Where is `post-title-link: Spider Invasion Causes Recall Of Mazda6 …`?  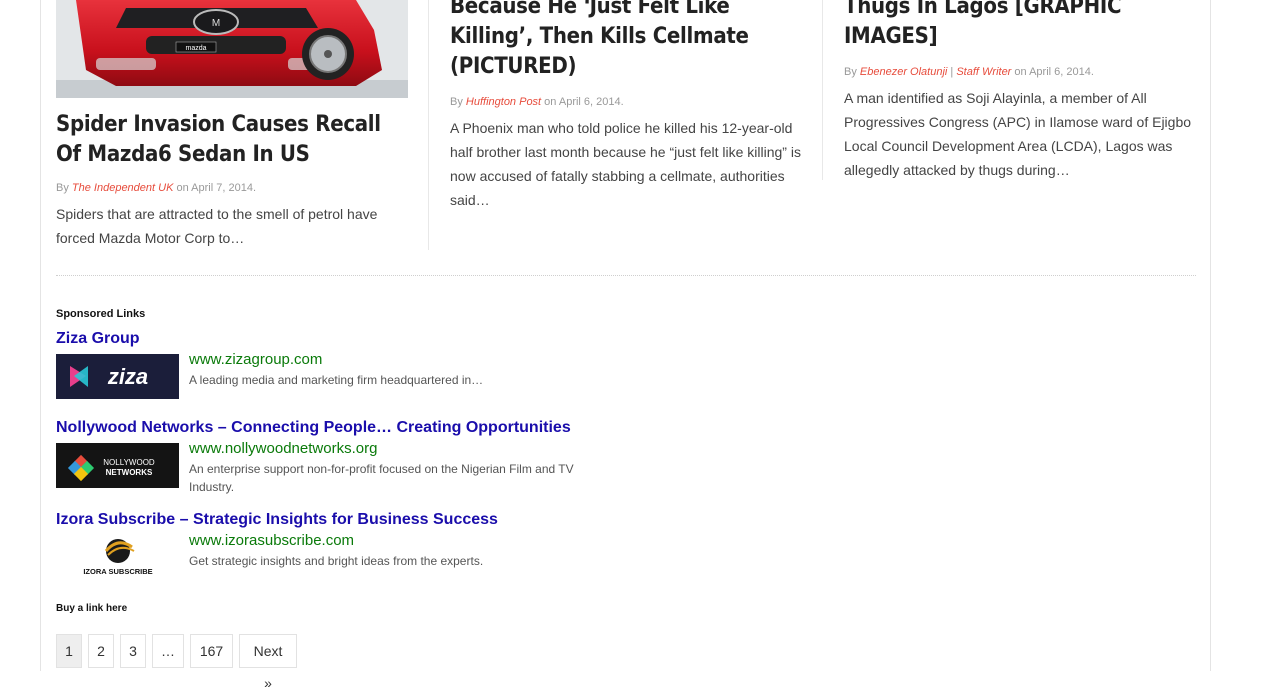
post-title-link: Spider Invasion Causes Recall Of Mazda6 … is located at coordinates (232, 140).